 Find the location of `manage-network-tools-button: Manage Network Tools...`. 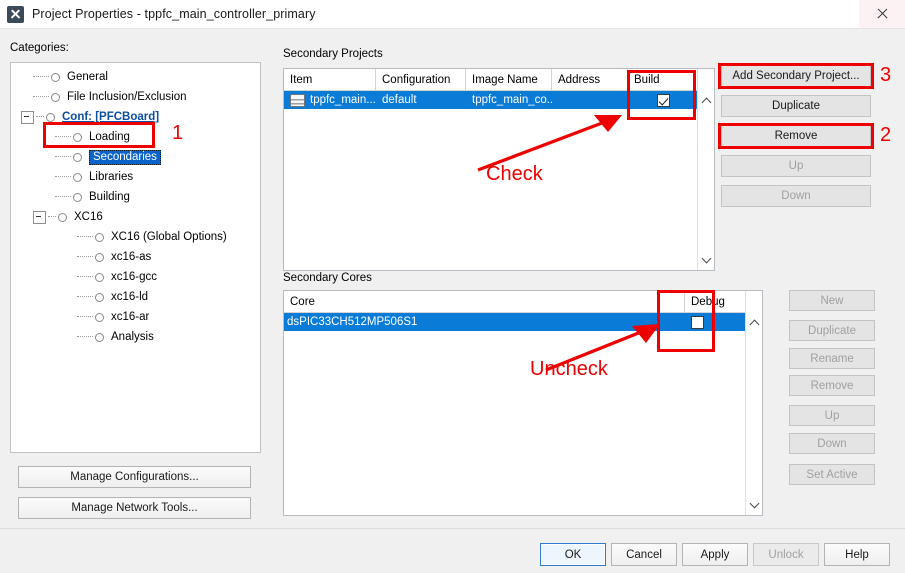

manage-network-tools-button: Manage Network Tools... is located at coordinates (134, 508).